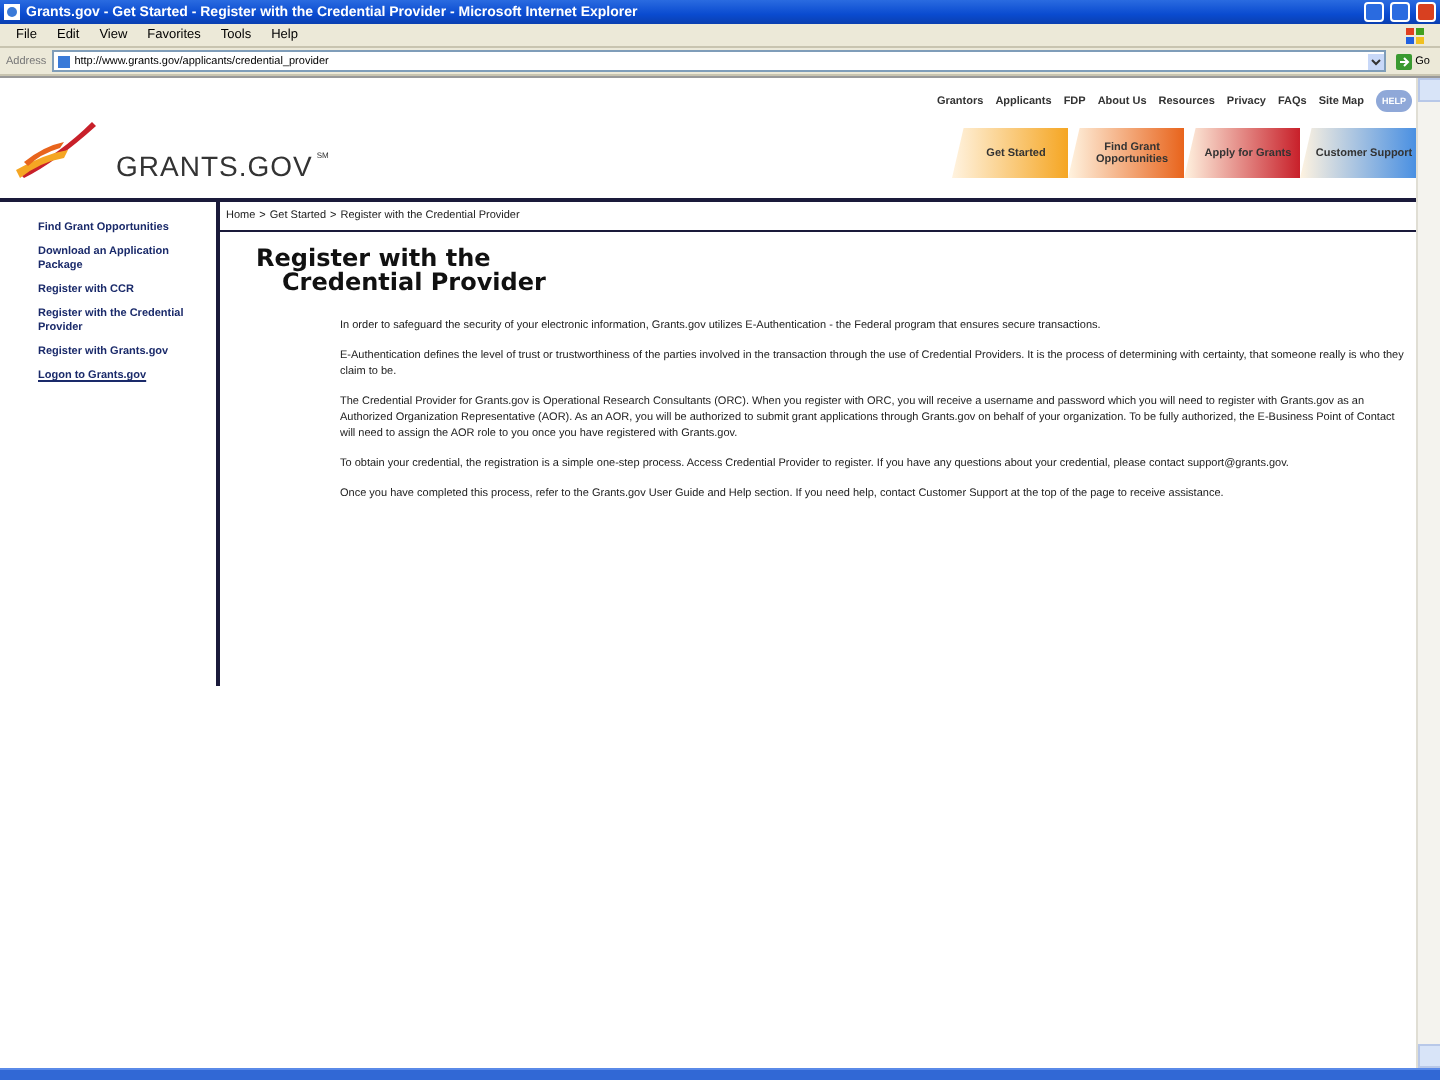 The image size is (1440, 1080). I want to click on logo-text: GRANTS.GOV, so click(214, 166).